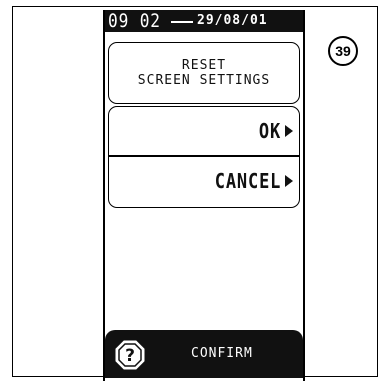  What do you see at coordinates (247, 181) in the screenshot?
I see `cancel-button-label: CANCEL` at bounding box center [247, 181].